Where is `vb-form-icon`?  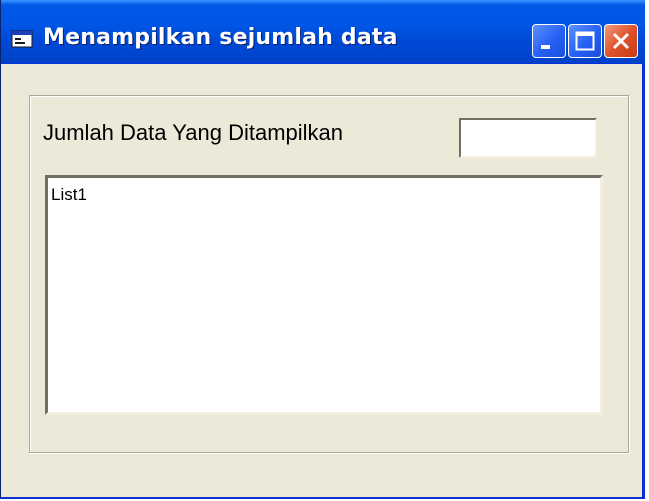
vb-form-icon is located at coordinates (22, 39).